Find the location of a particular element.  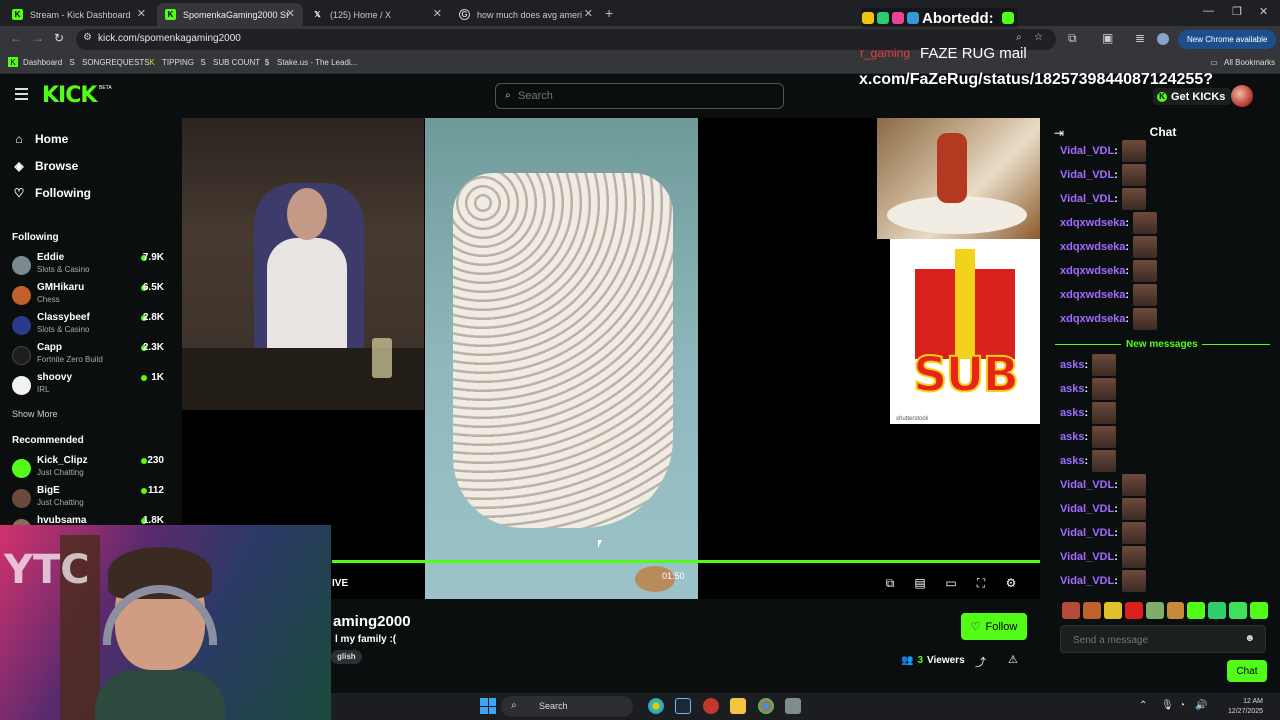

back-arrow-icon: ← is located at coordinates (16, 38).